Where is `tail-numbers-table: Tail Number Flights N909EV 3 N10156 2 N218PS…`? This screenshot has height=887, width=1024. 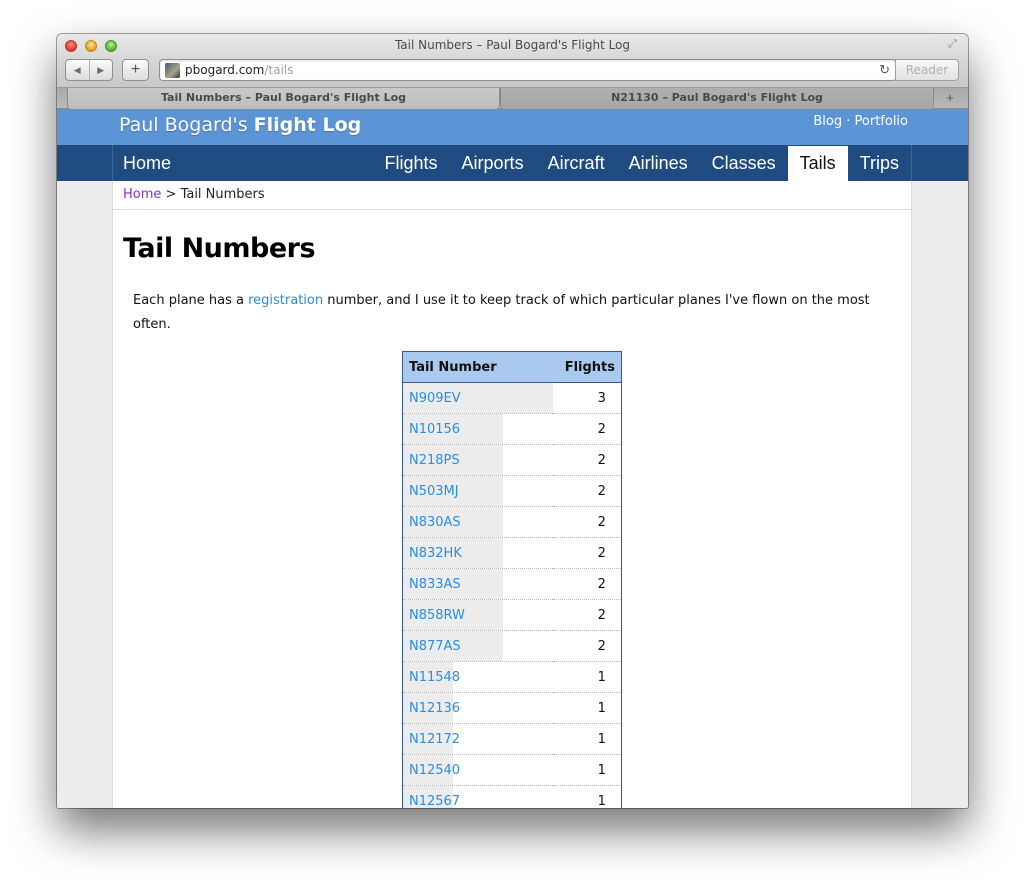 tail-numbers-table: Tail Number Flights N909EV 3 N10156 2 N218PS… is located at coordinates (512, 579).